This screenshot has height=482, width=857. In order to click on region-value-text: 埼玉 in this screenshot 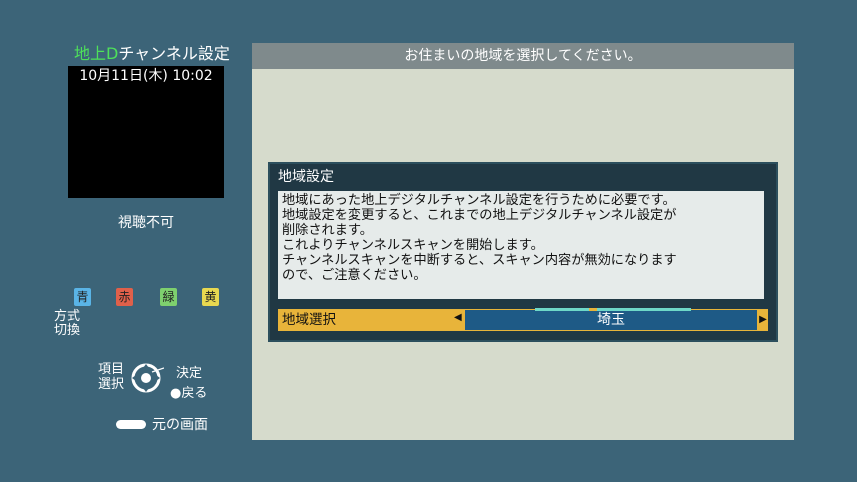, I will do `click(611, 320)`.